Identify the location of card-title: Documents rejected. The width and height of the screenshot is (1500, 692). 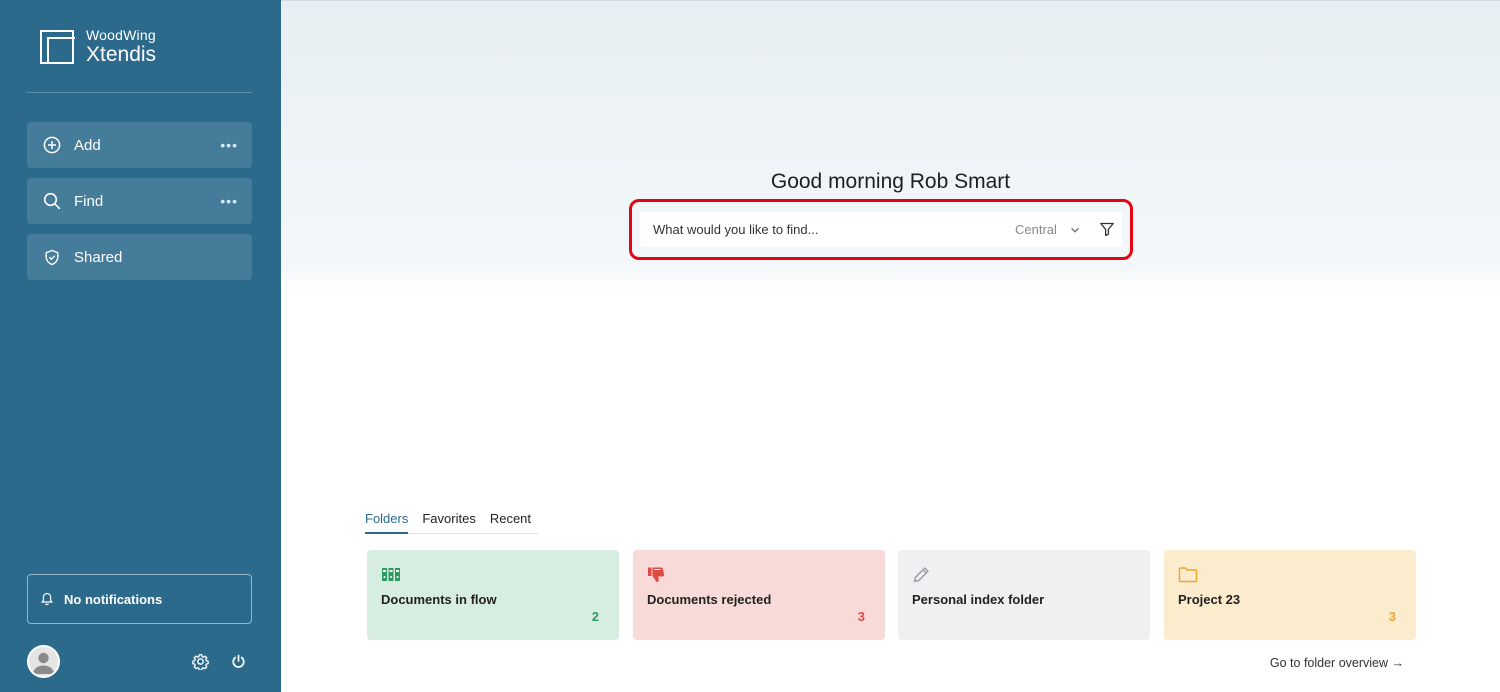
(709, 599).